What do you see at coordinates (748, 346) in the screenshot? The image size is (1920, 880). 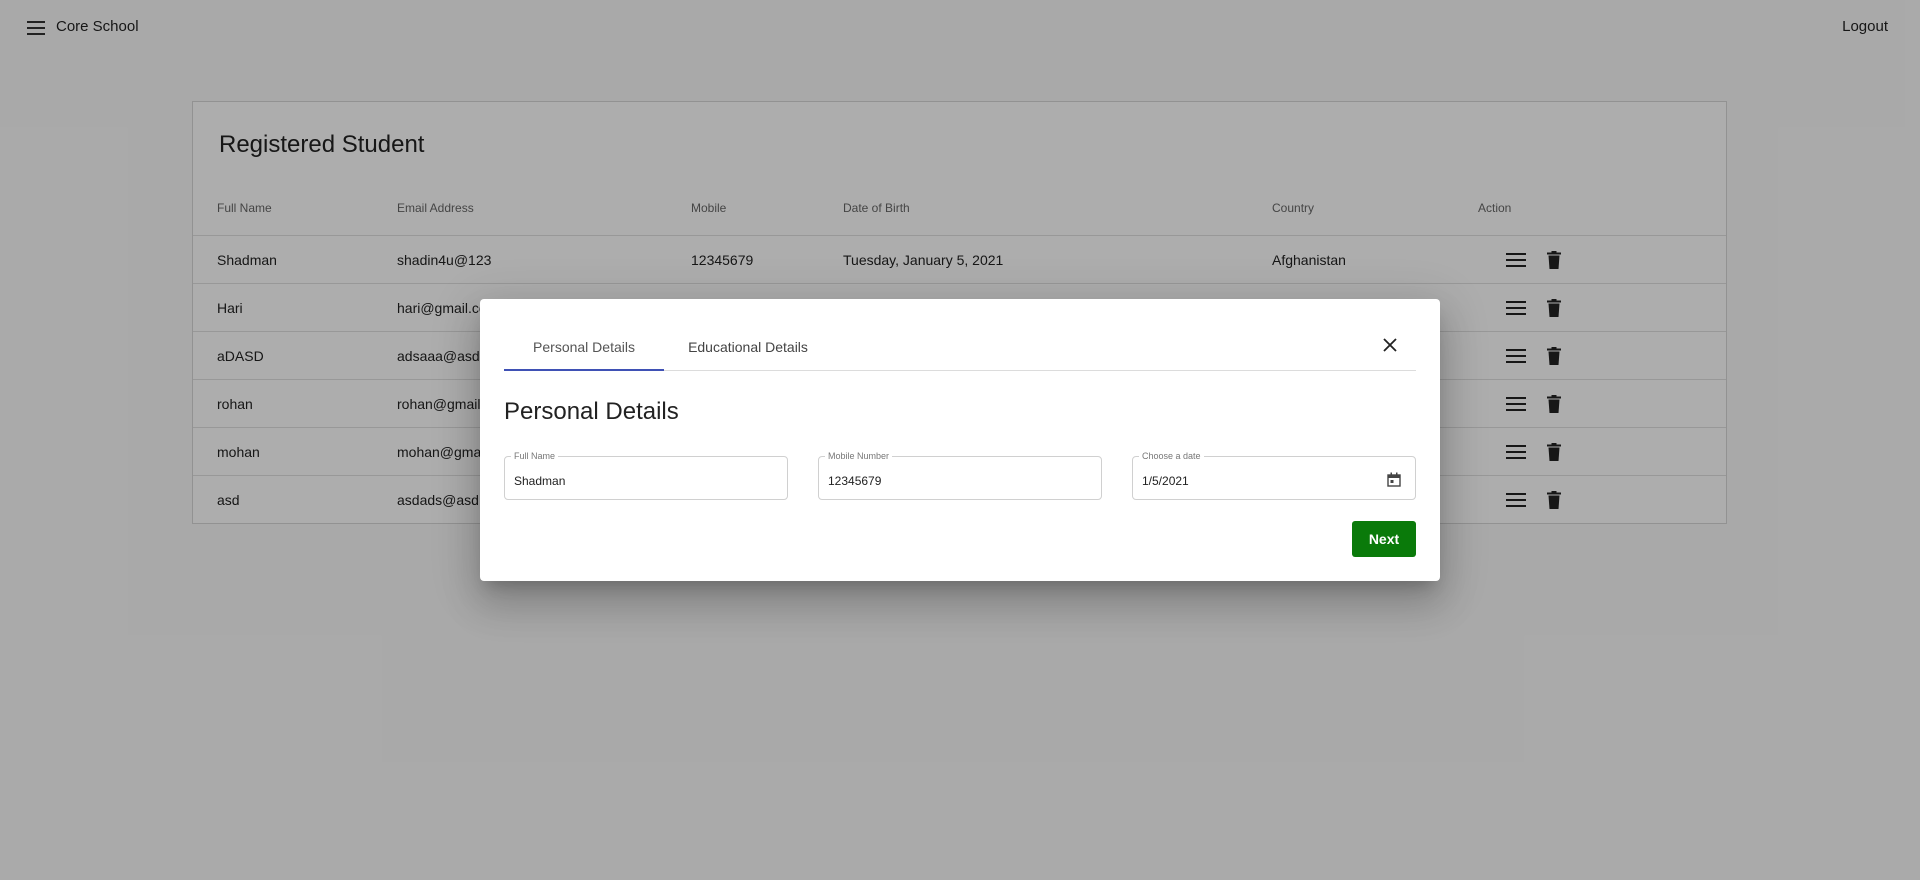 I see `tab-educational-details: Educational Details` at bounding box center [748, 346].